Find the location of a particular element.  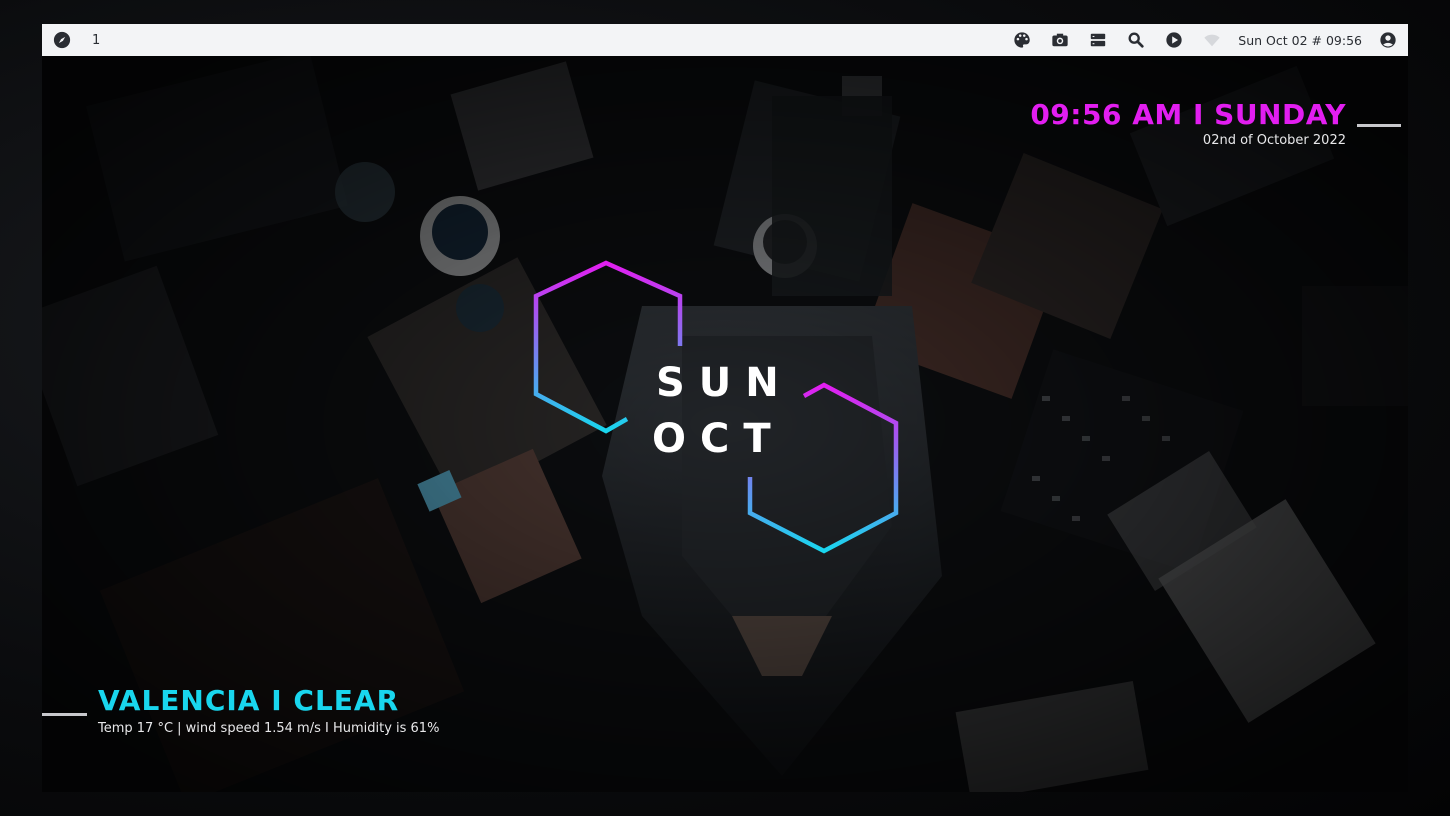

server-icon is located at coordinates (1098, 40).